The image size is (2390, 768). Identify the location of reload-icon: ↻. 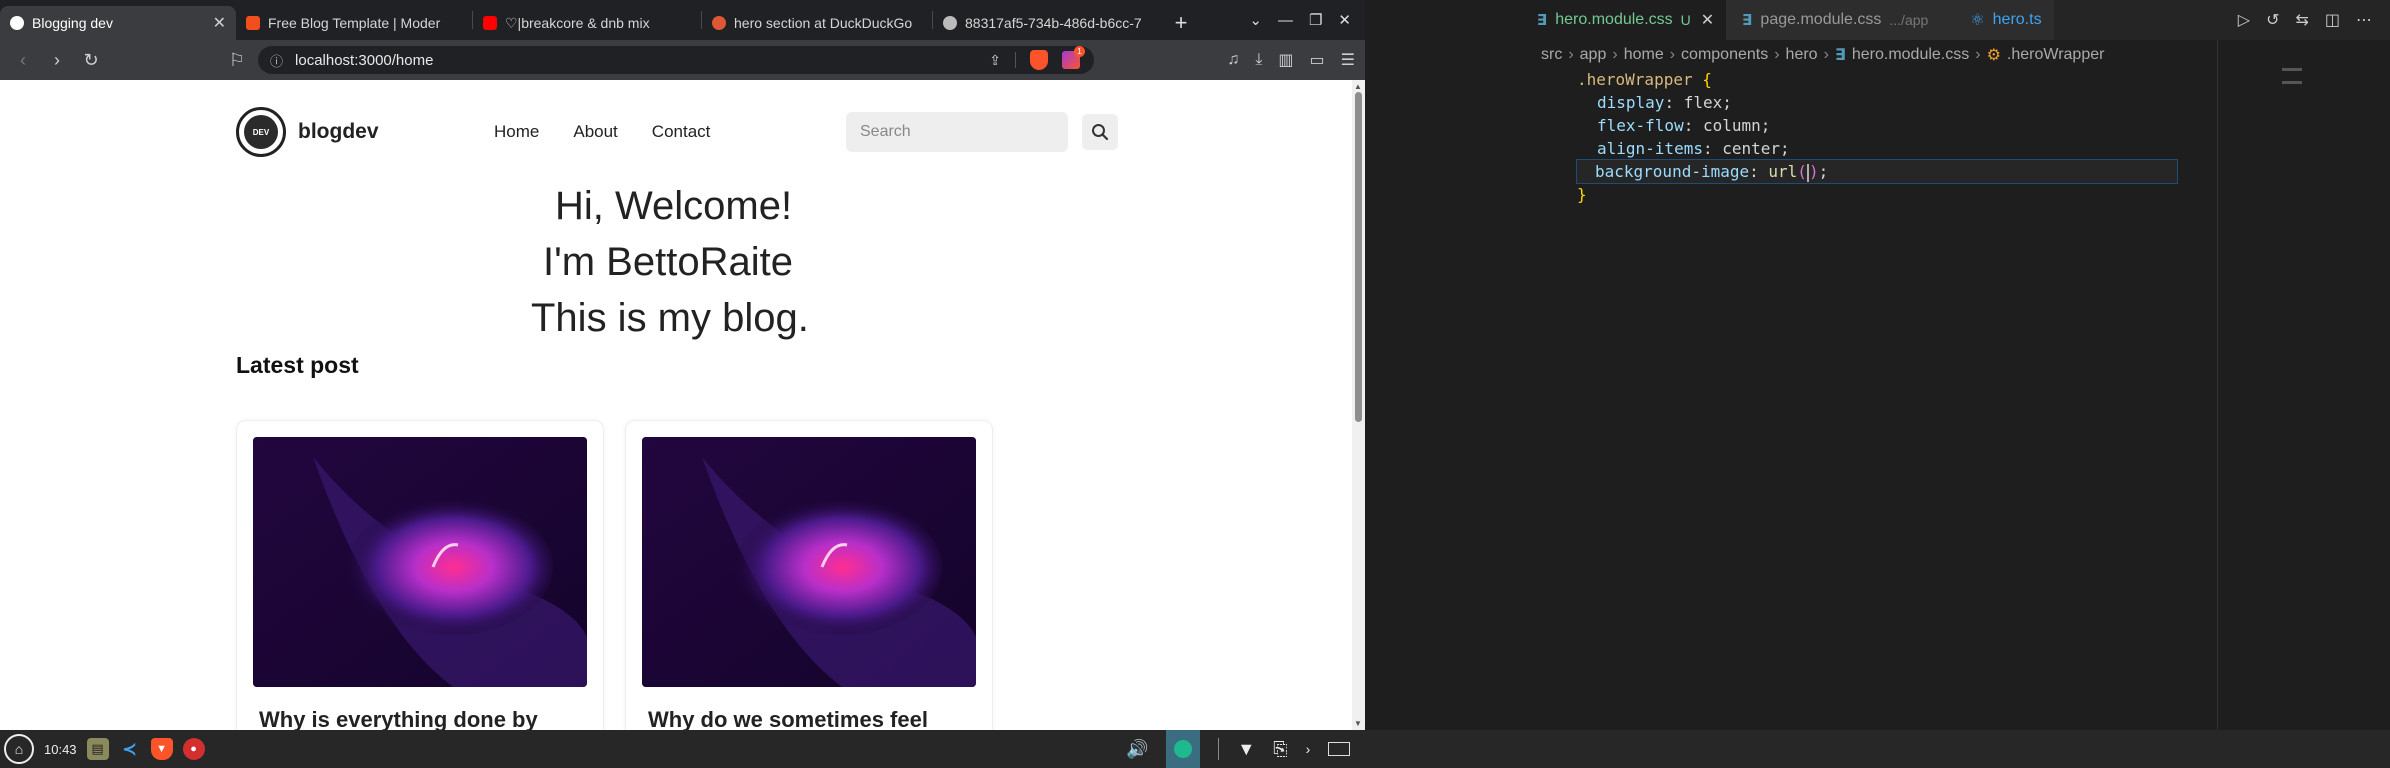
(91, 60).